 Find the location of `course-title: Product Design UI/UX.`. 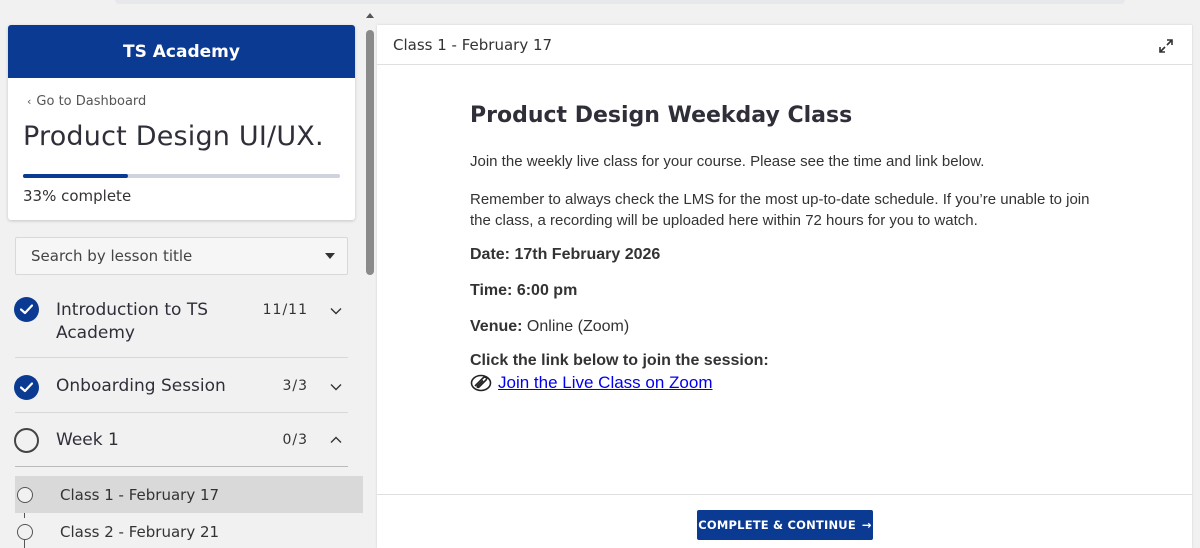

course-title: Product Design UI/UX. is located at coordinates (173, 136).